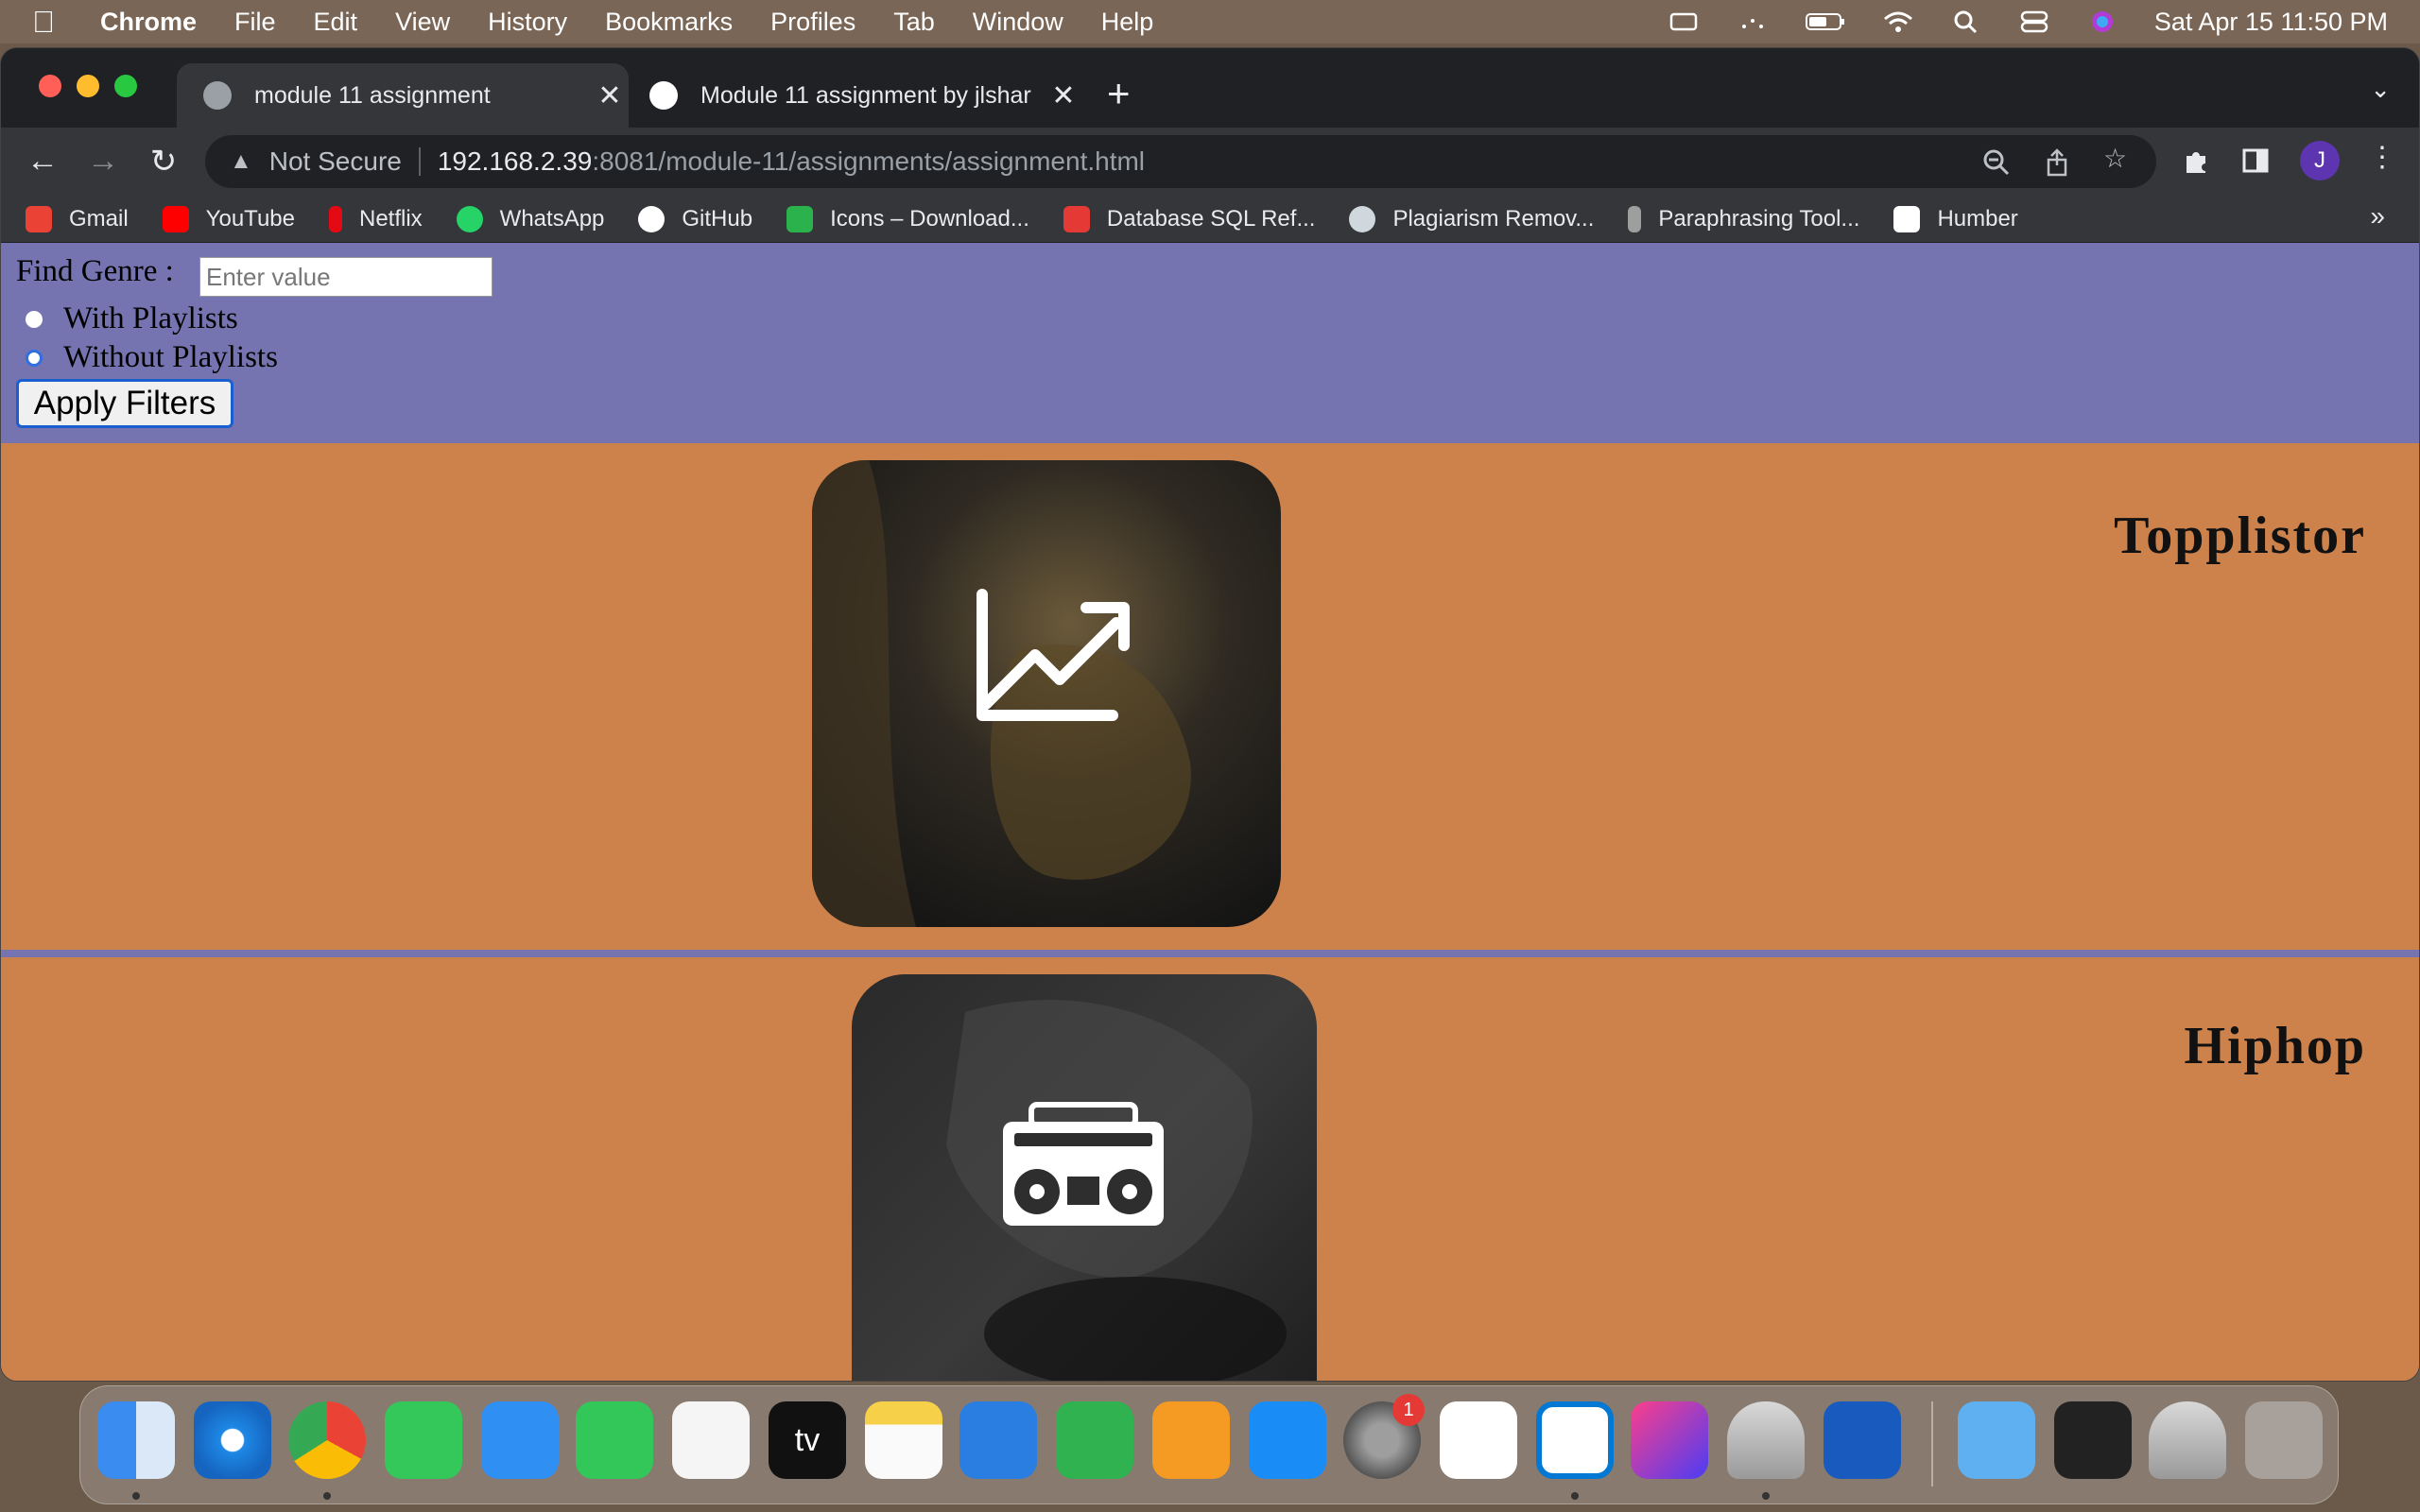  What do you see at coordinates (241, 161) in the screenshot?
I see `warning-triangle-icon: ▲` at bounding box center [241, 161].